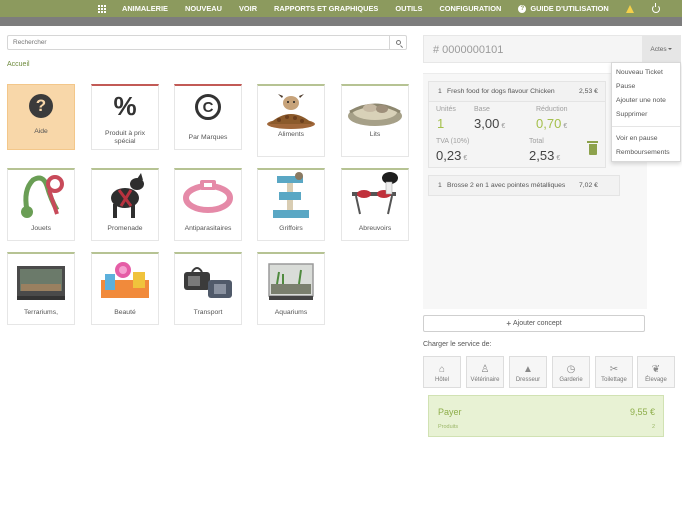  I want to click on nav-rapports: RAPPORTS ET GRAPHIQUES, so click(326, 8).